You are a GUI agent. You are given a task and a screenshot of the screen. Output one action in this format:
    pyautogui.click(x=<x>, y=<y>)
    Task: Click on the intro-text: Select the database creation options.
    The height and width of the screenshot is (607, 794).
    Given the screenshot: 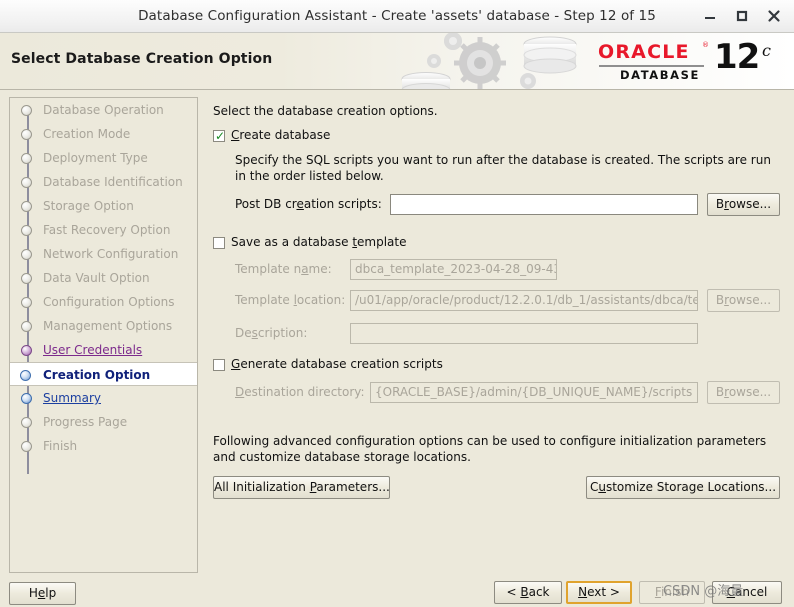 What is the action you would take?
    pyautogui.click(x=325, y=111)
    